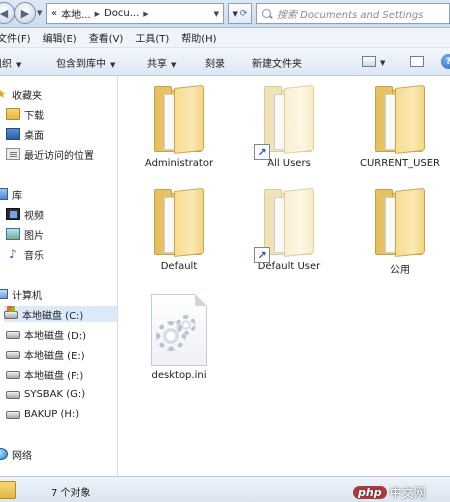 The image size is (450, 502). Describe the element at coordinates (10, 62) in the screenshot. I see `organize-button: 组织 ▼` at that location.